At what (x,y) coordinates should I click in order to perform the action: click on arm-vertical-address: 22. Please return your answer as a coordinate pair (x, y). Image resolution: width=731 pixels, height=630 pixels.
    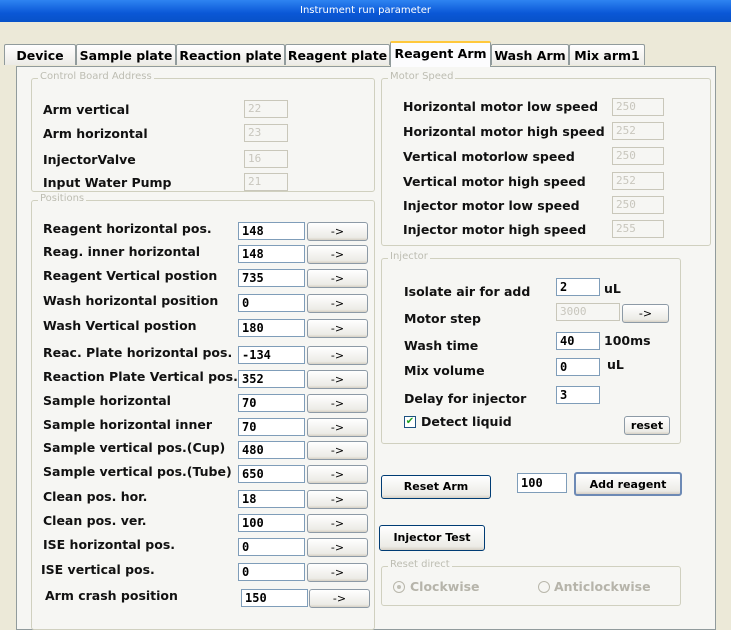
    Looking at the image, I should click on (266, 109).